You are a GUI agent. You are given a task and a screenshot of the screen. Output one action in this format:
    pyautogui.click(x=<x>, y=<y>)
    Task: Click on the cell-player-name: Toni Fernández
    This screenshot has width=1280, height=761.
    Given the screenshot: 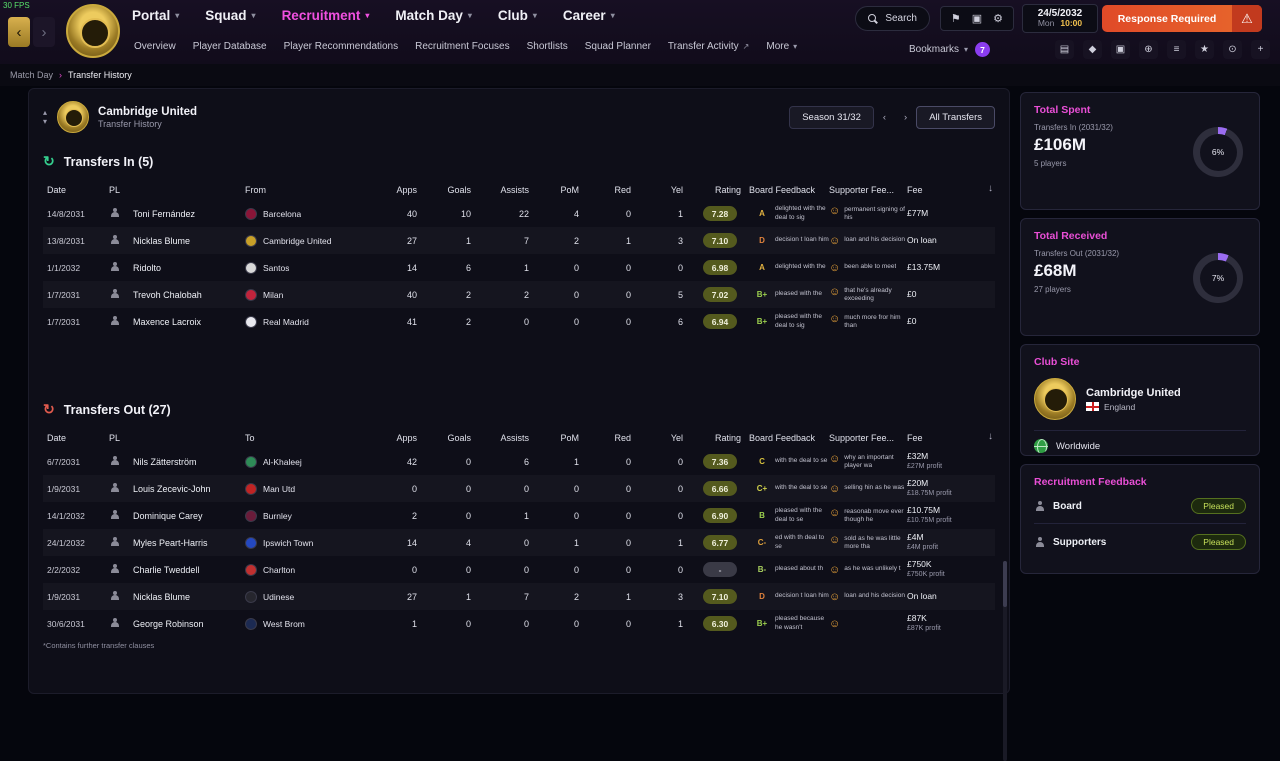 What is the action you would take?
    pyautogui.click(x=189, y=214)
    